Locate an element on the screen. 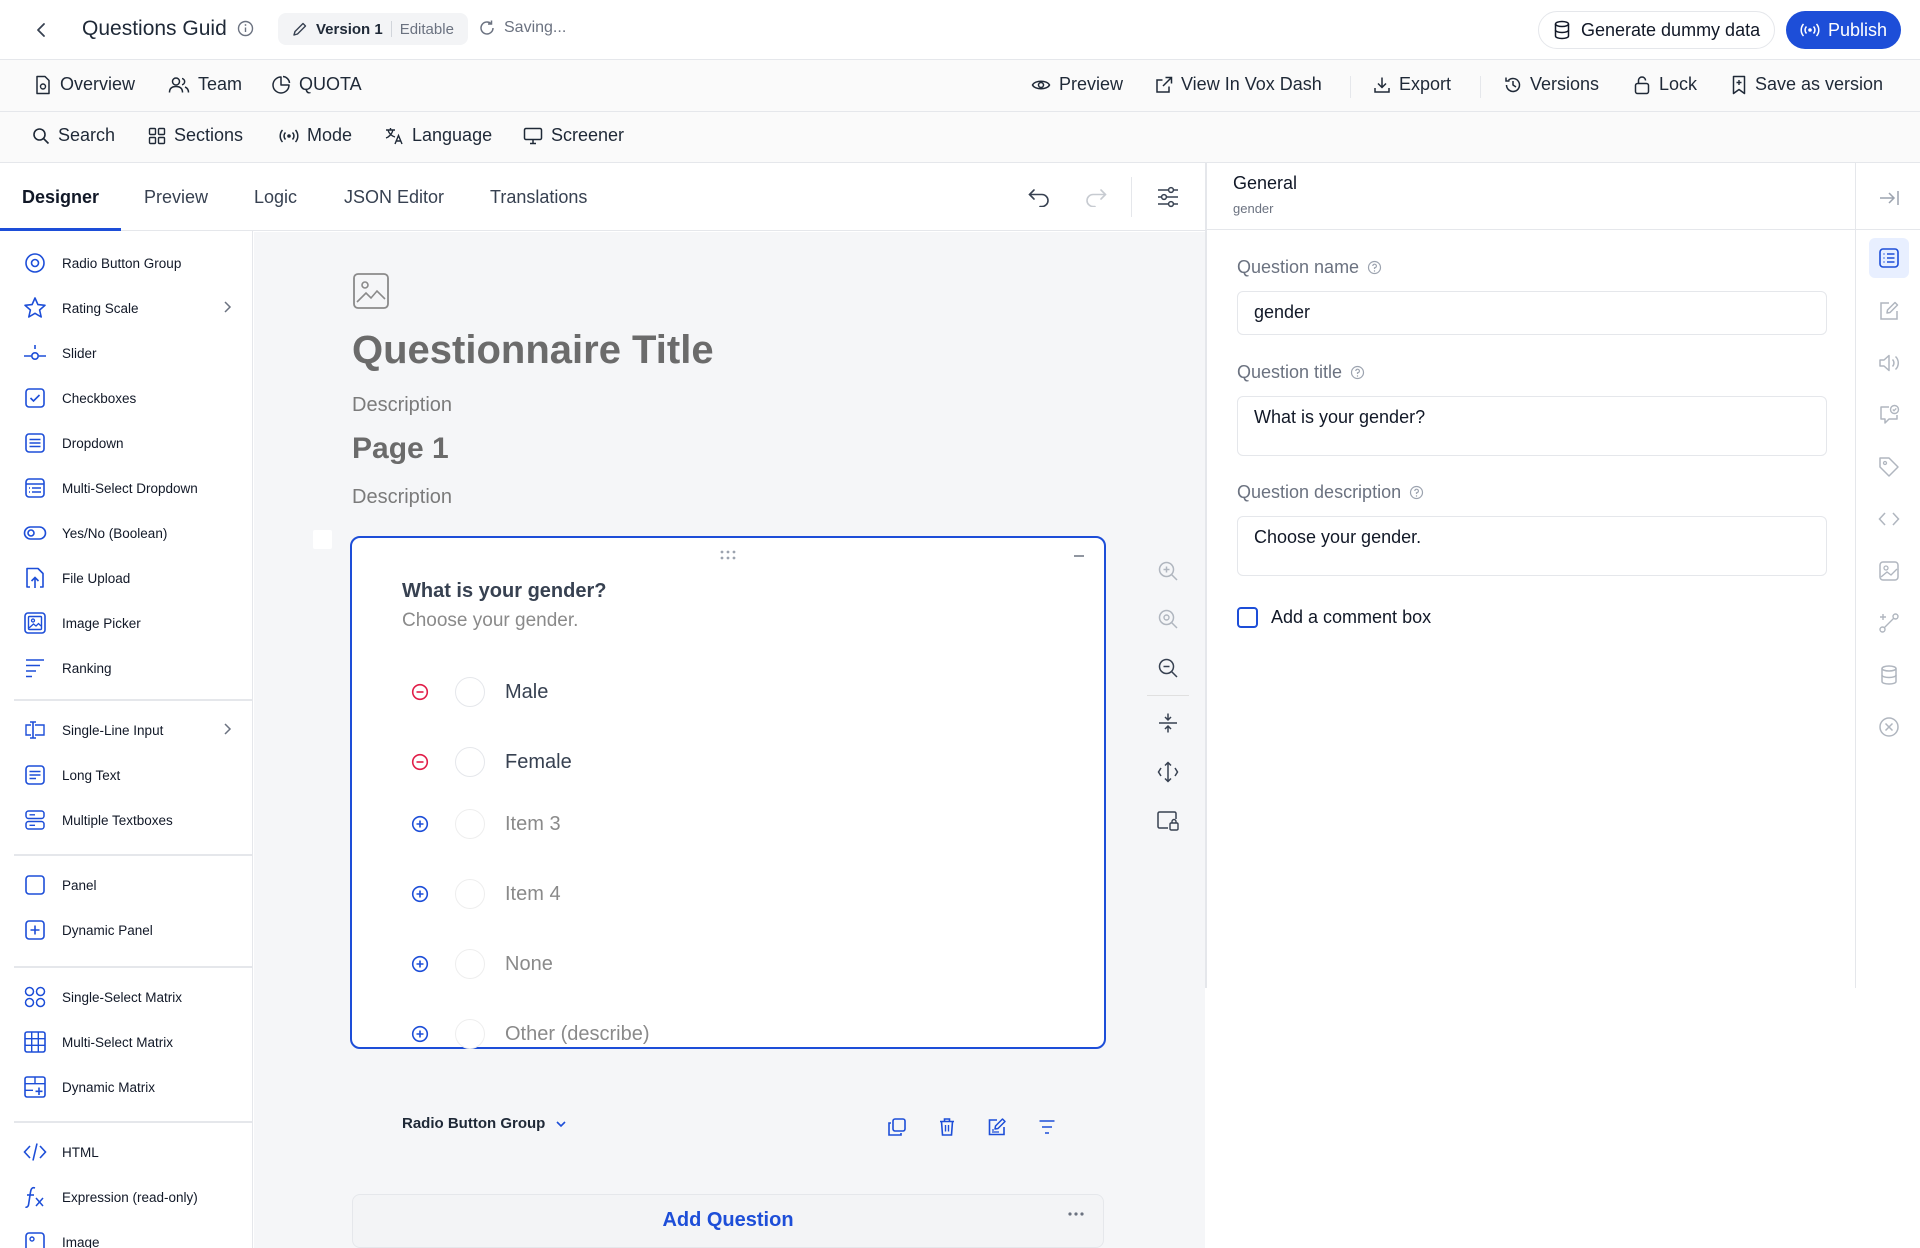  sections-button: Sections is located at coordinates (195, 135).